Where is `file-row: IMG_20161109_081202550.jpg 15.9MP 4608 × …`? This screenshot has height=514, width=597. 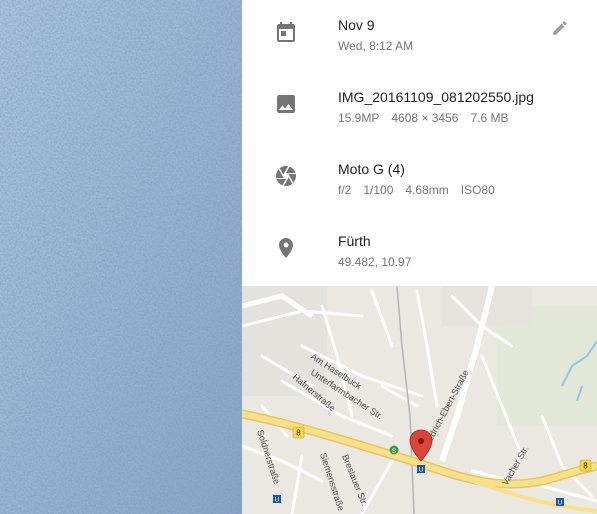
file-row: IMG_20161109_081202550.jpg 15.9MP 4608 × … is located at coordinates (419, 108).